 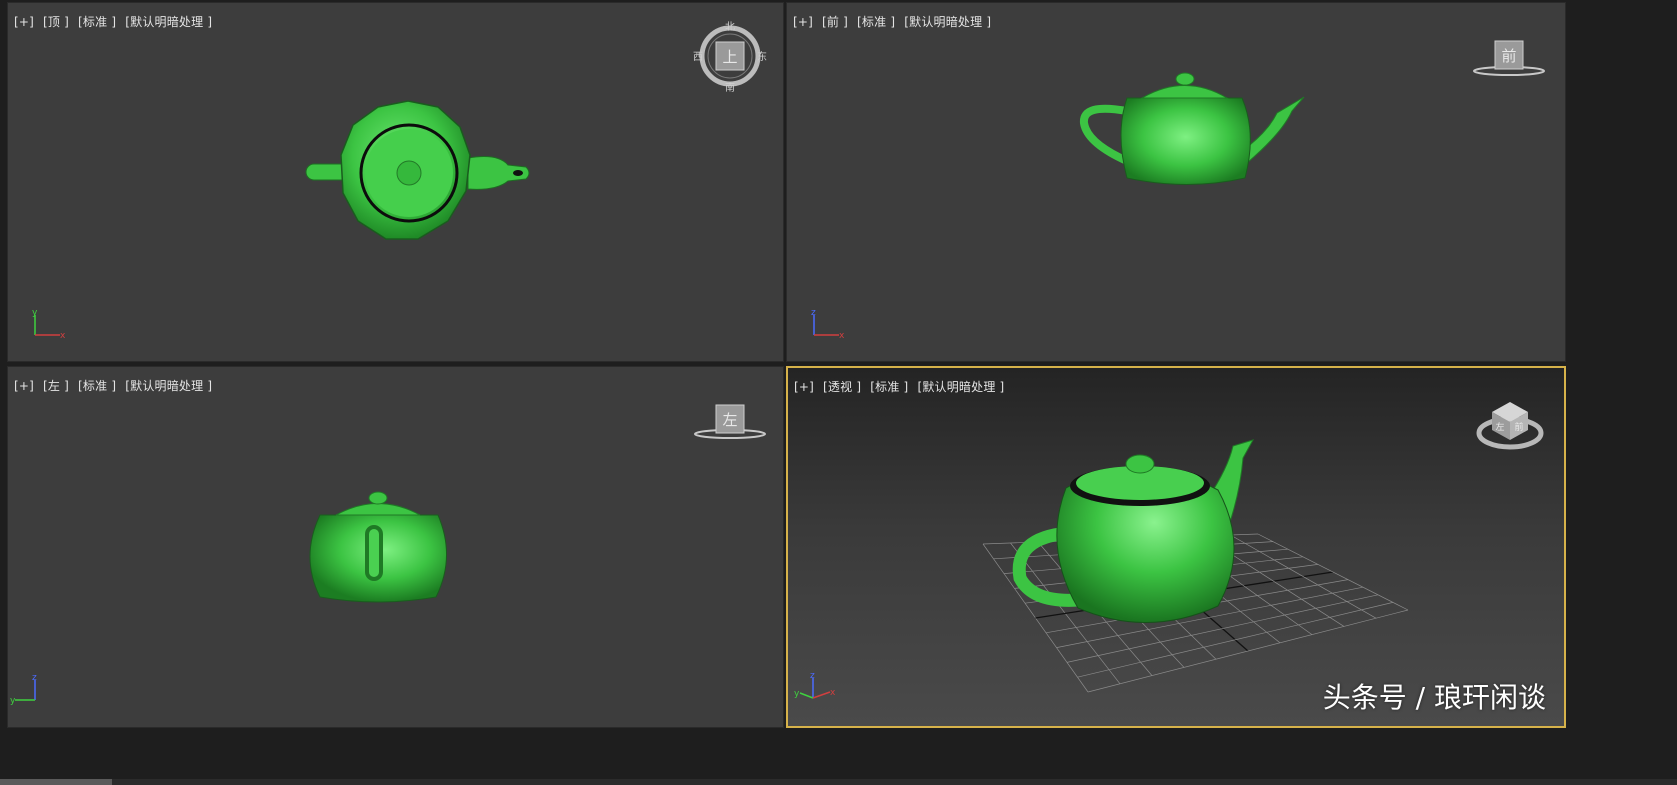 I want to click on teapot-perspective, so click(x=1133, y=531).